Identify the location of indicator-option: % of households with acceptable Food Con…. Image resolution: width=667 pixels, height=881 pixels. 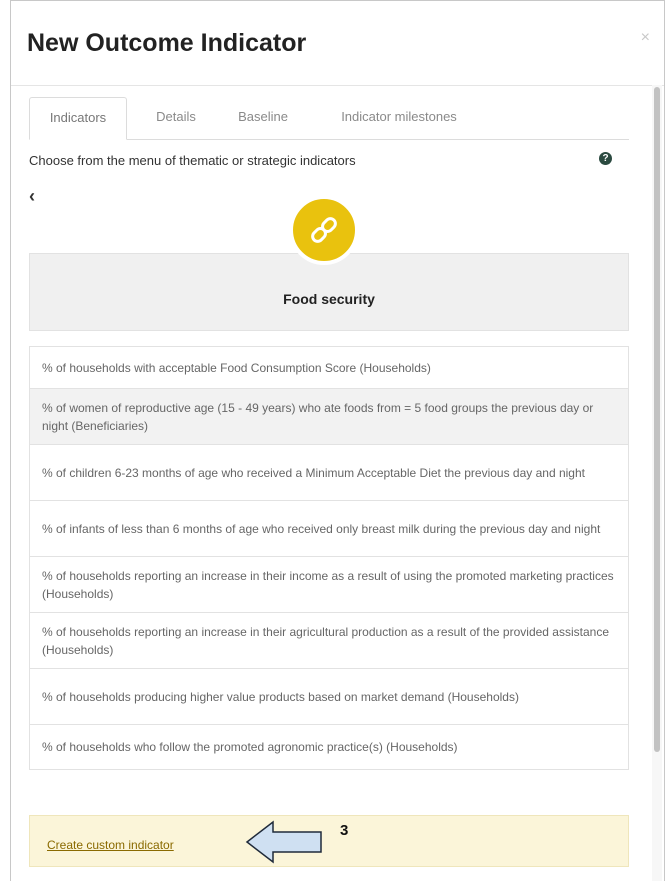
(329, 368).